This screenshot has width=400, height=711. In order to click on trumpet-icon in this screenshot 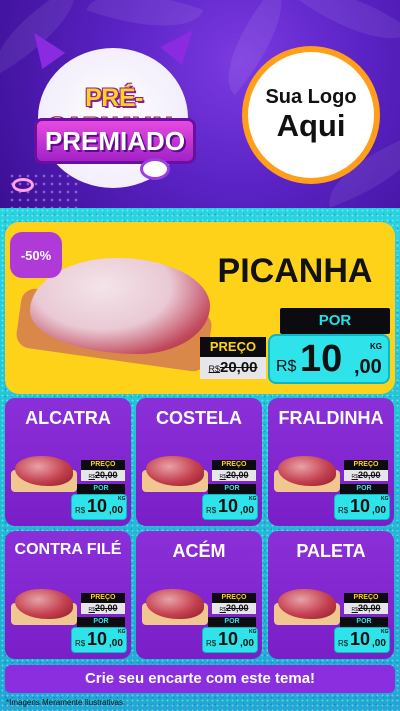, I will do `click(182, 43)`.